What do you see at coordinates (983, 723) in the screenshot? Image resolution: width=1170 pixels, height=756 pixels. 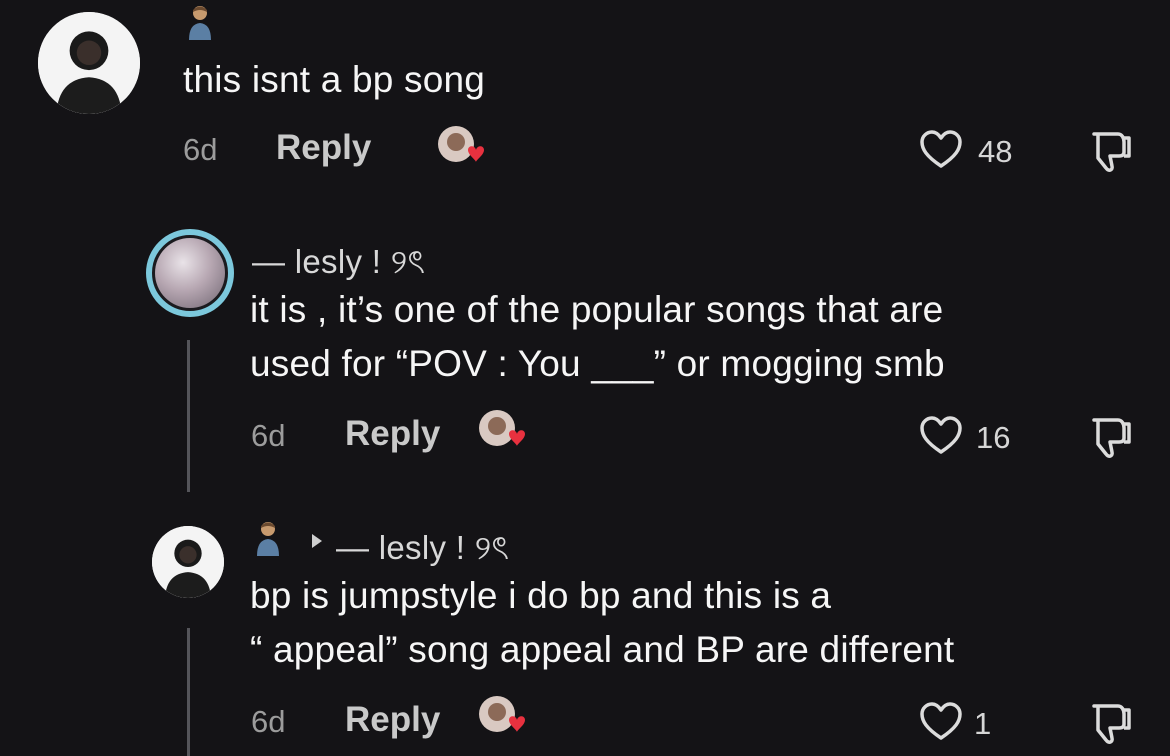 I see `like-count: 1` at bounding box center [983, 723].